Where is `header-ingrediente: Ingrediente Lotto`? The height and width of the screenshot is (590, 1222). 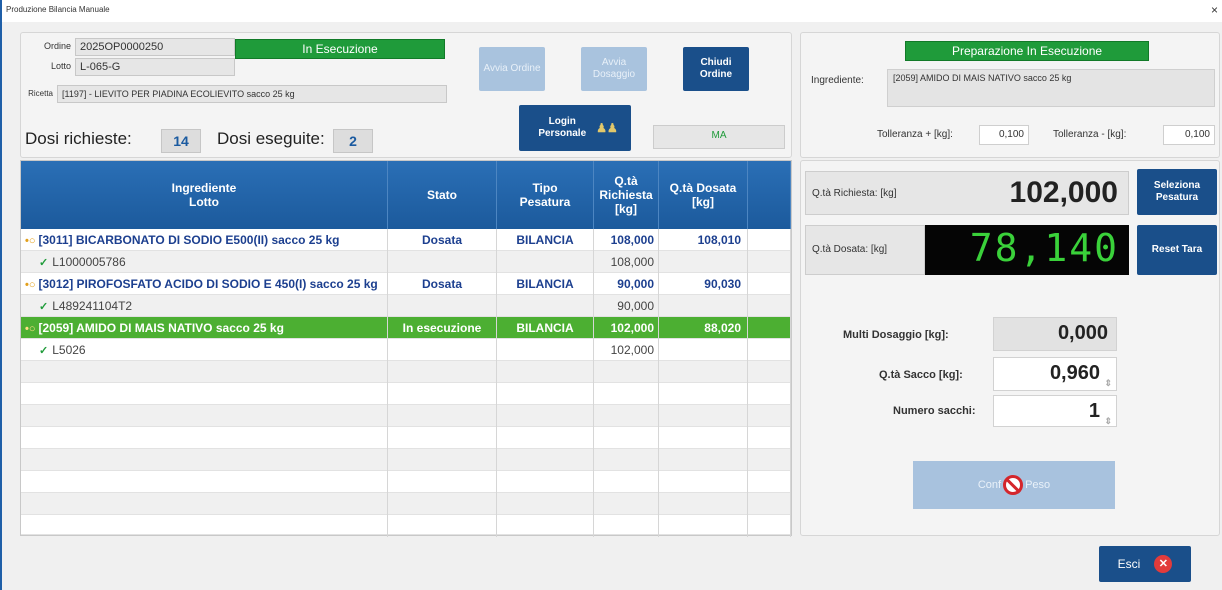
header-ingrediente: Ingrediente Lotto is located at coordinates (204, 195).